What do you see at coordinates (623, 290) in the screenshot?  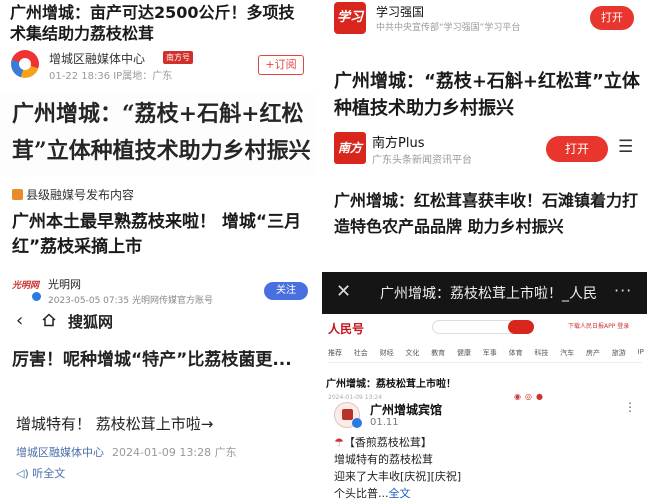 I see `more-icon: ···` at bounding box center [623, 290].